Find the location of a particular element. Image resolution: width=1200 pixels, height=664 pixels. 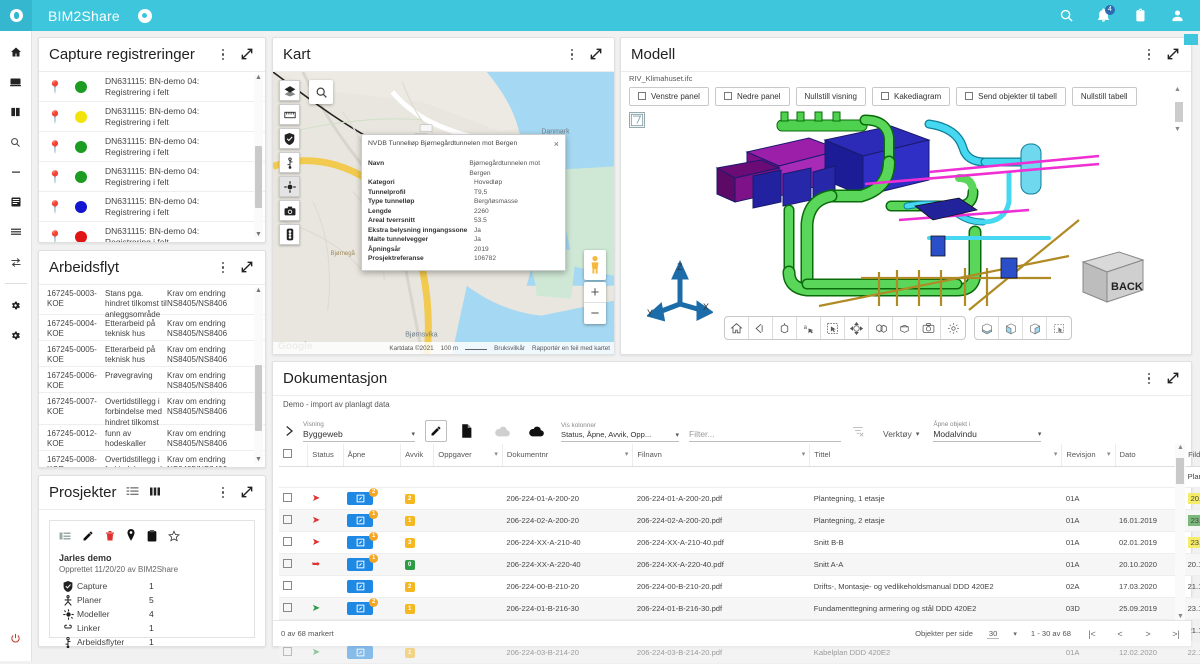

sidebar-item-dashboard is located at coordinates (16, 82).